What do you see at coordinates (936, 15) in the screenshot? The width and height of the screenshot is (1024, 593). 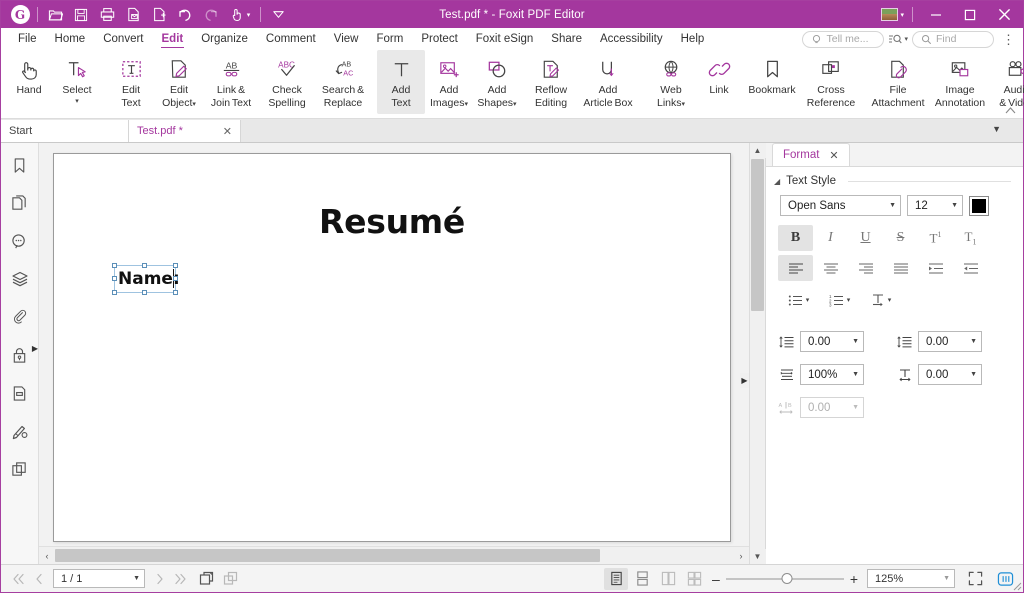 I see `minimize-button` at bounding box center [936, 15].